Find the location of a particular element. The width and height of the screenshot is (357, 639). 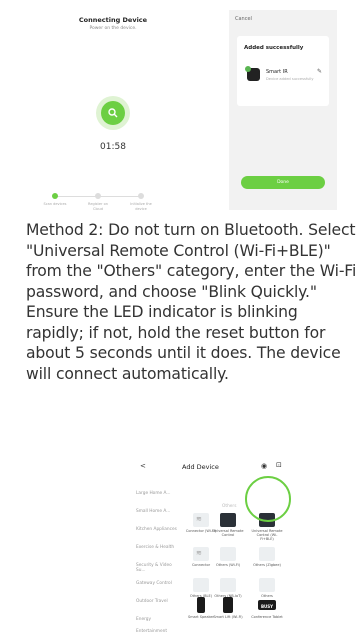

tile-conference-tablet: BUSY Conference Tablet is located at coordinates (267, 618).